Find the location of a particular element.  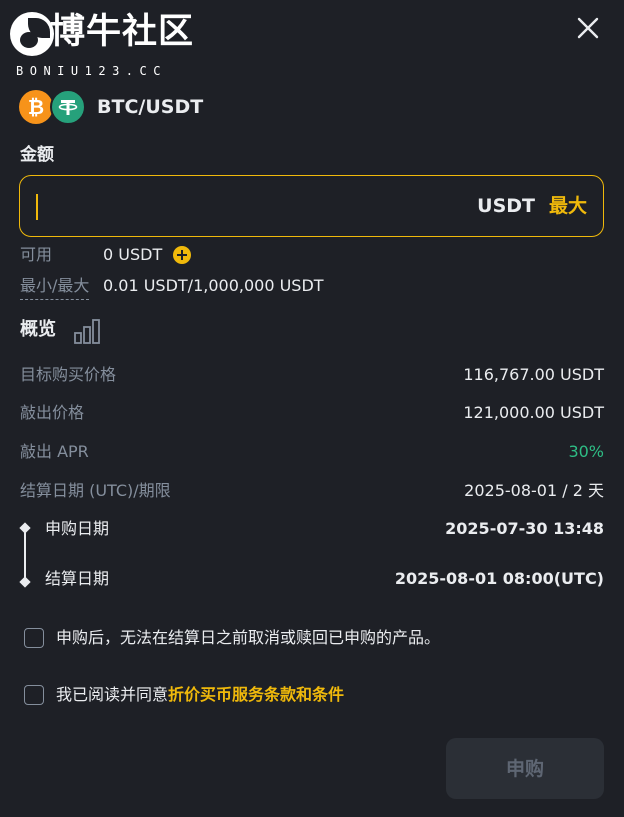

available-value: 0 USDT is located at coordinates (133, 254).